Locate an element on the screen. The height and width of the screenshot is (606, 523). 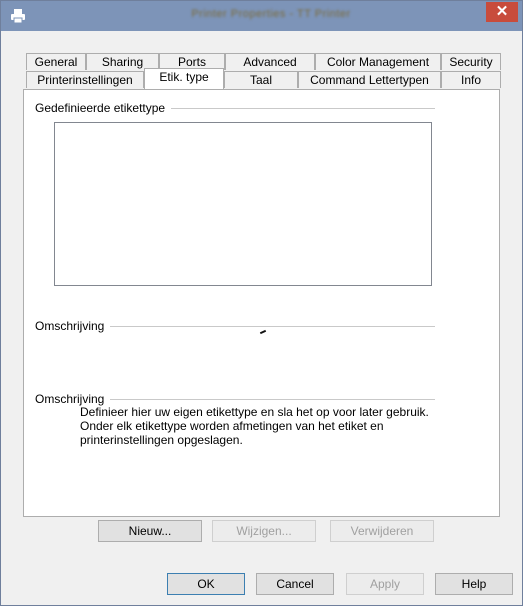
group-label-description-2: Omschrijving is located at coordinates (73, 399).